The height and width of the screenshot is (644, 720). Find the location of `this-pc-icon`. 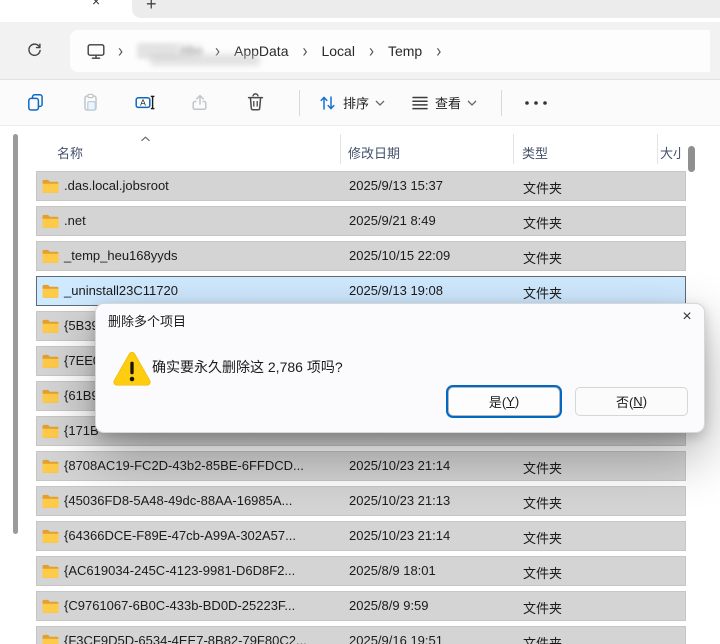

this-pc-icon is located at coordinates (96, 51).